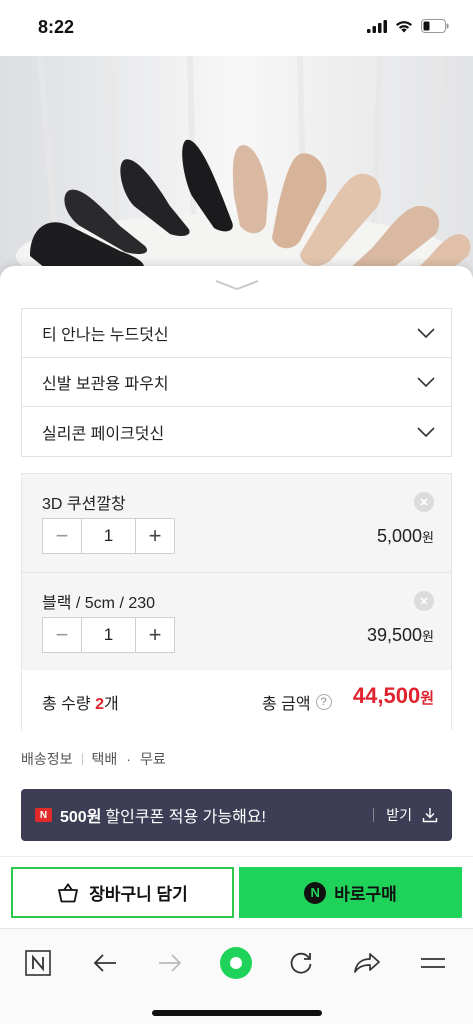  Describe the element at coordinates (66, 704) in the screenshot. I see `total-quantity-label: 총 수량` at that location.